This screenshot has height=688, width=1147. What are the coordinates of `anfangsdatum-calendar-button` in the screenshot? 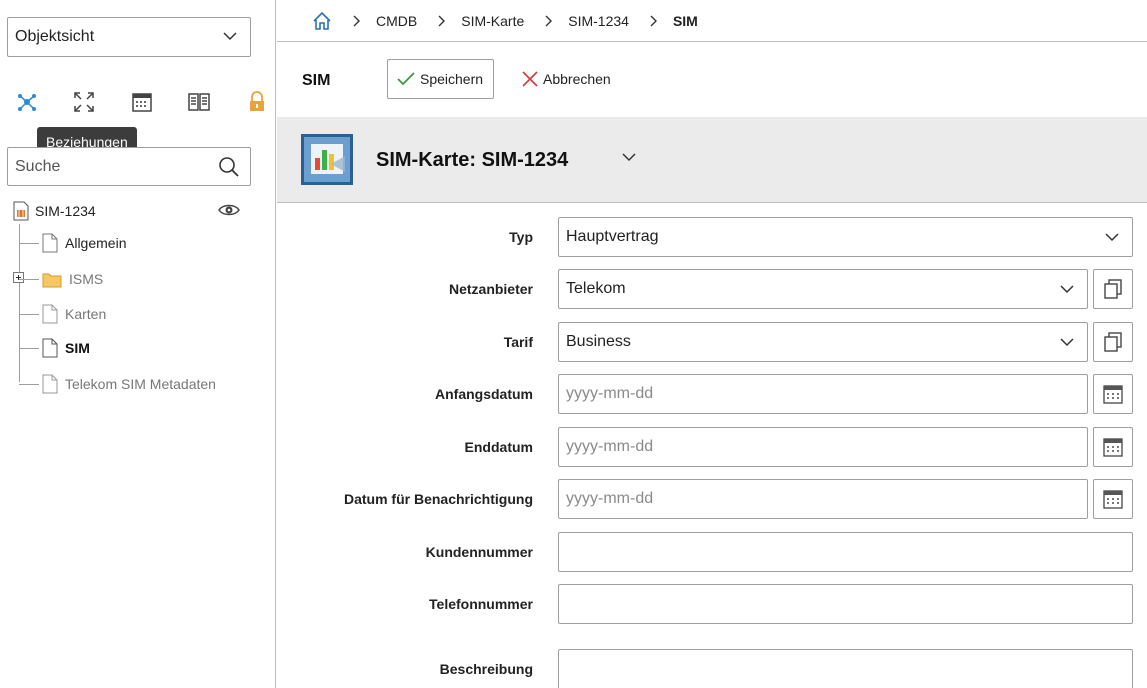 It's located at (1113, 394).